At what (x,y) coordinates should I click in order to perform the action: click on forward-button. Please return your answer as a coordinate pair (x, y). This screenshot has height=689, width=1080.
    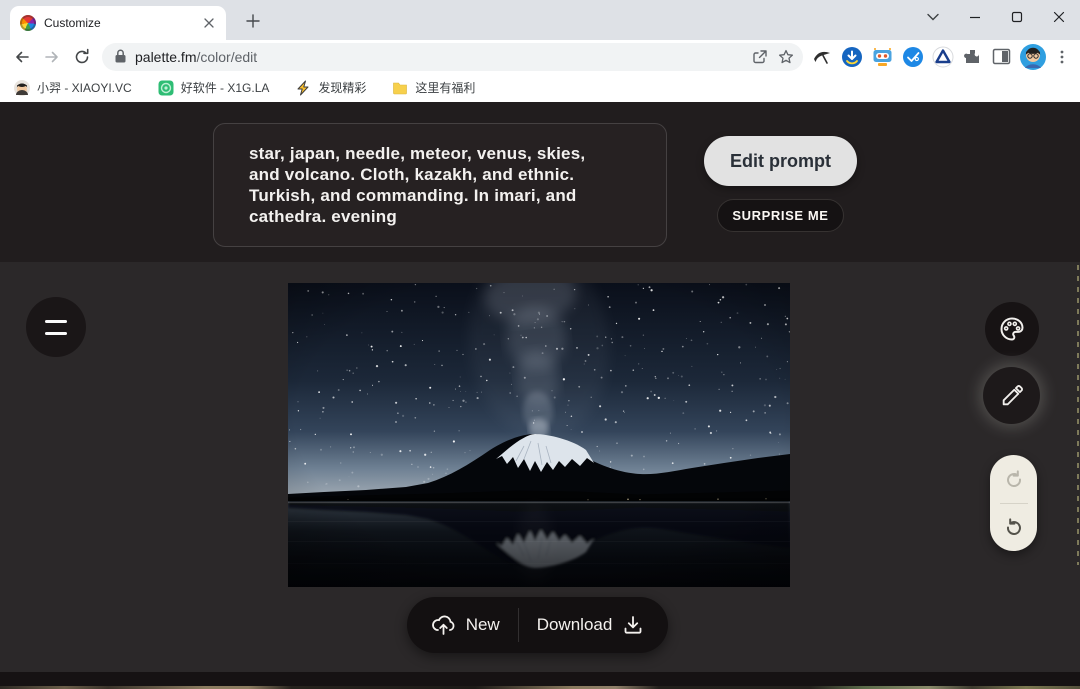
    Looking at the image, I should click on (52, 57).